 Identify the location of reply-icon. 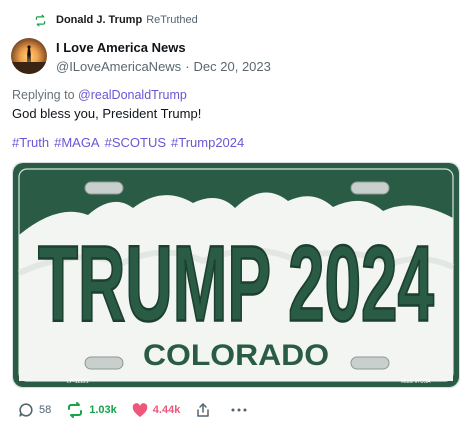
(26, 410).